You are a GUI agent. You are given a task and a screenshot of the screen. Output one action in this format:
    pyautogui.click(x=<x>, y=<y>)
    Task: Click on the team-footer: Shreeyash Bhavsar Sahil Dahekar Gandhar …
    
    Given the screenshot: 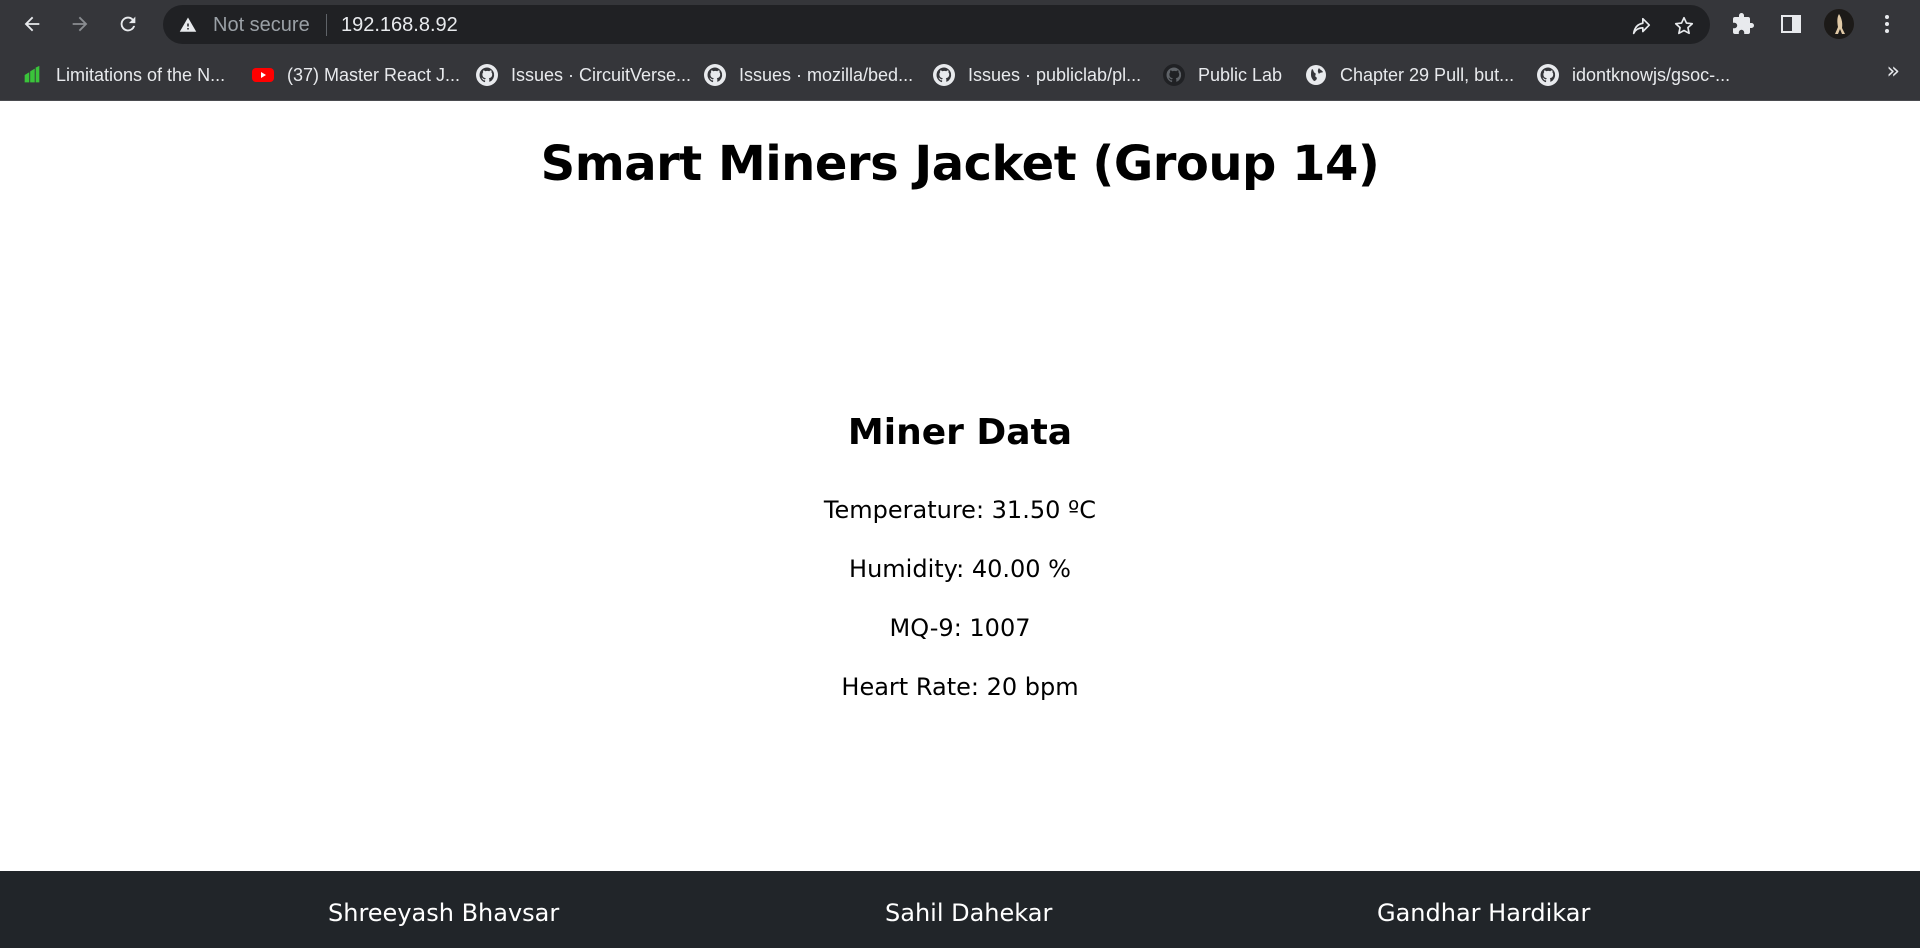 What is the action you would take?
    pyautogui.click(x=960, y=909)
    